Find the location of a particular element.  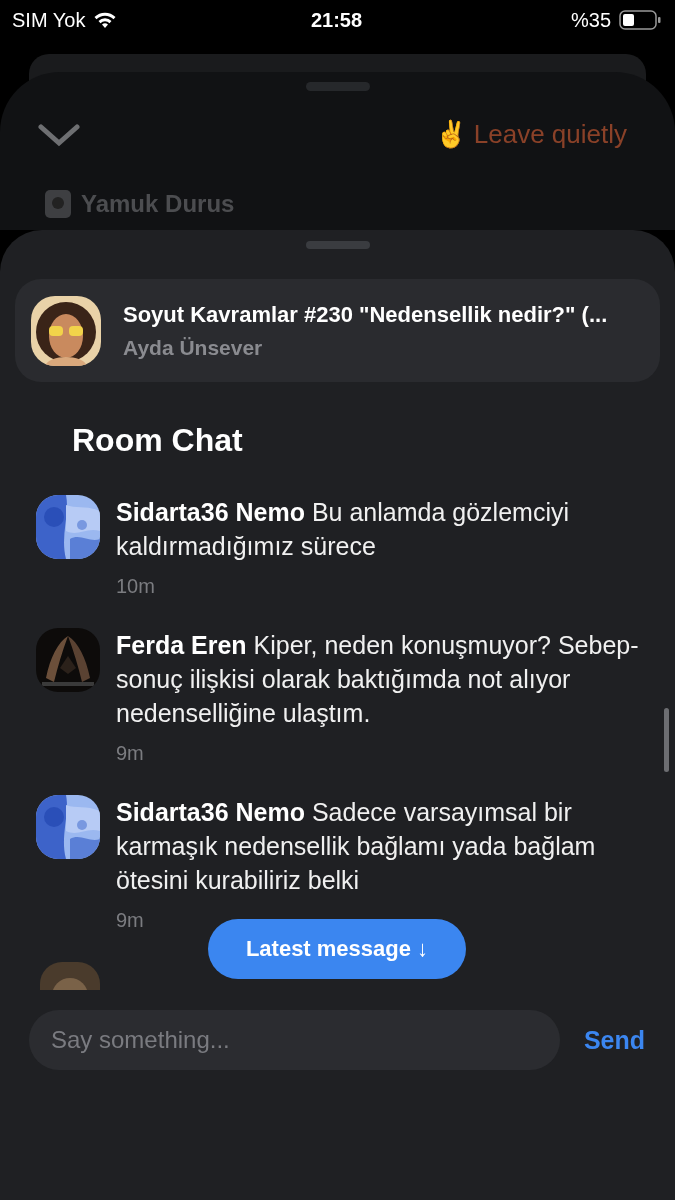

chevron-down-icon is located at coordinates (59, 134).